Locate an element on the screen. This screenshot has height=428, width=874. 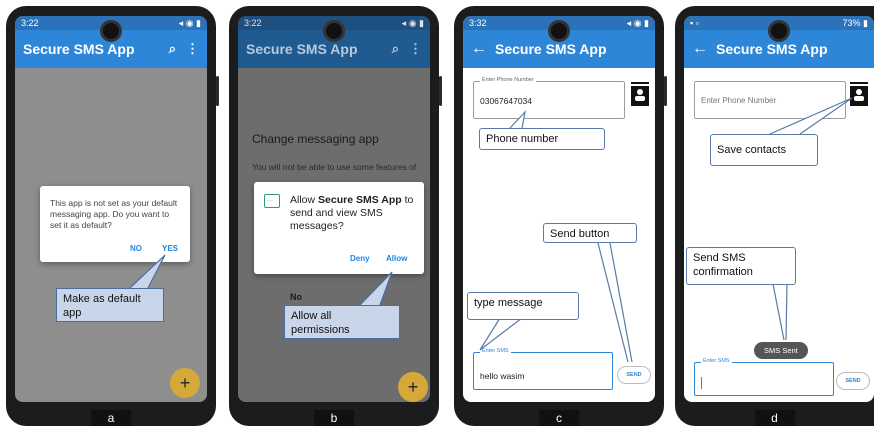
callout-send-confirmation: Send SMS confirmation is located at coordinates (741, 266).